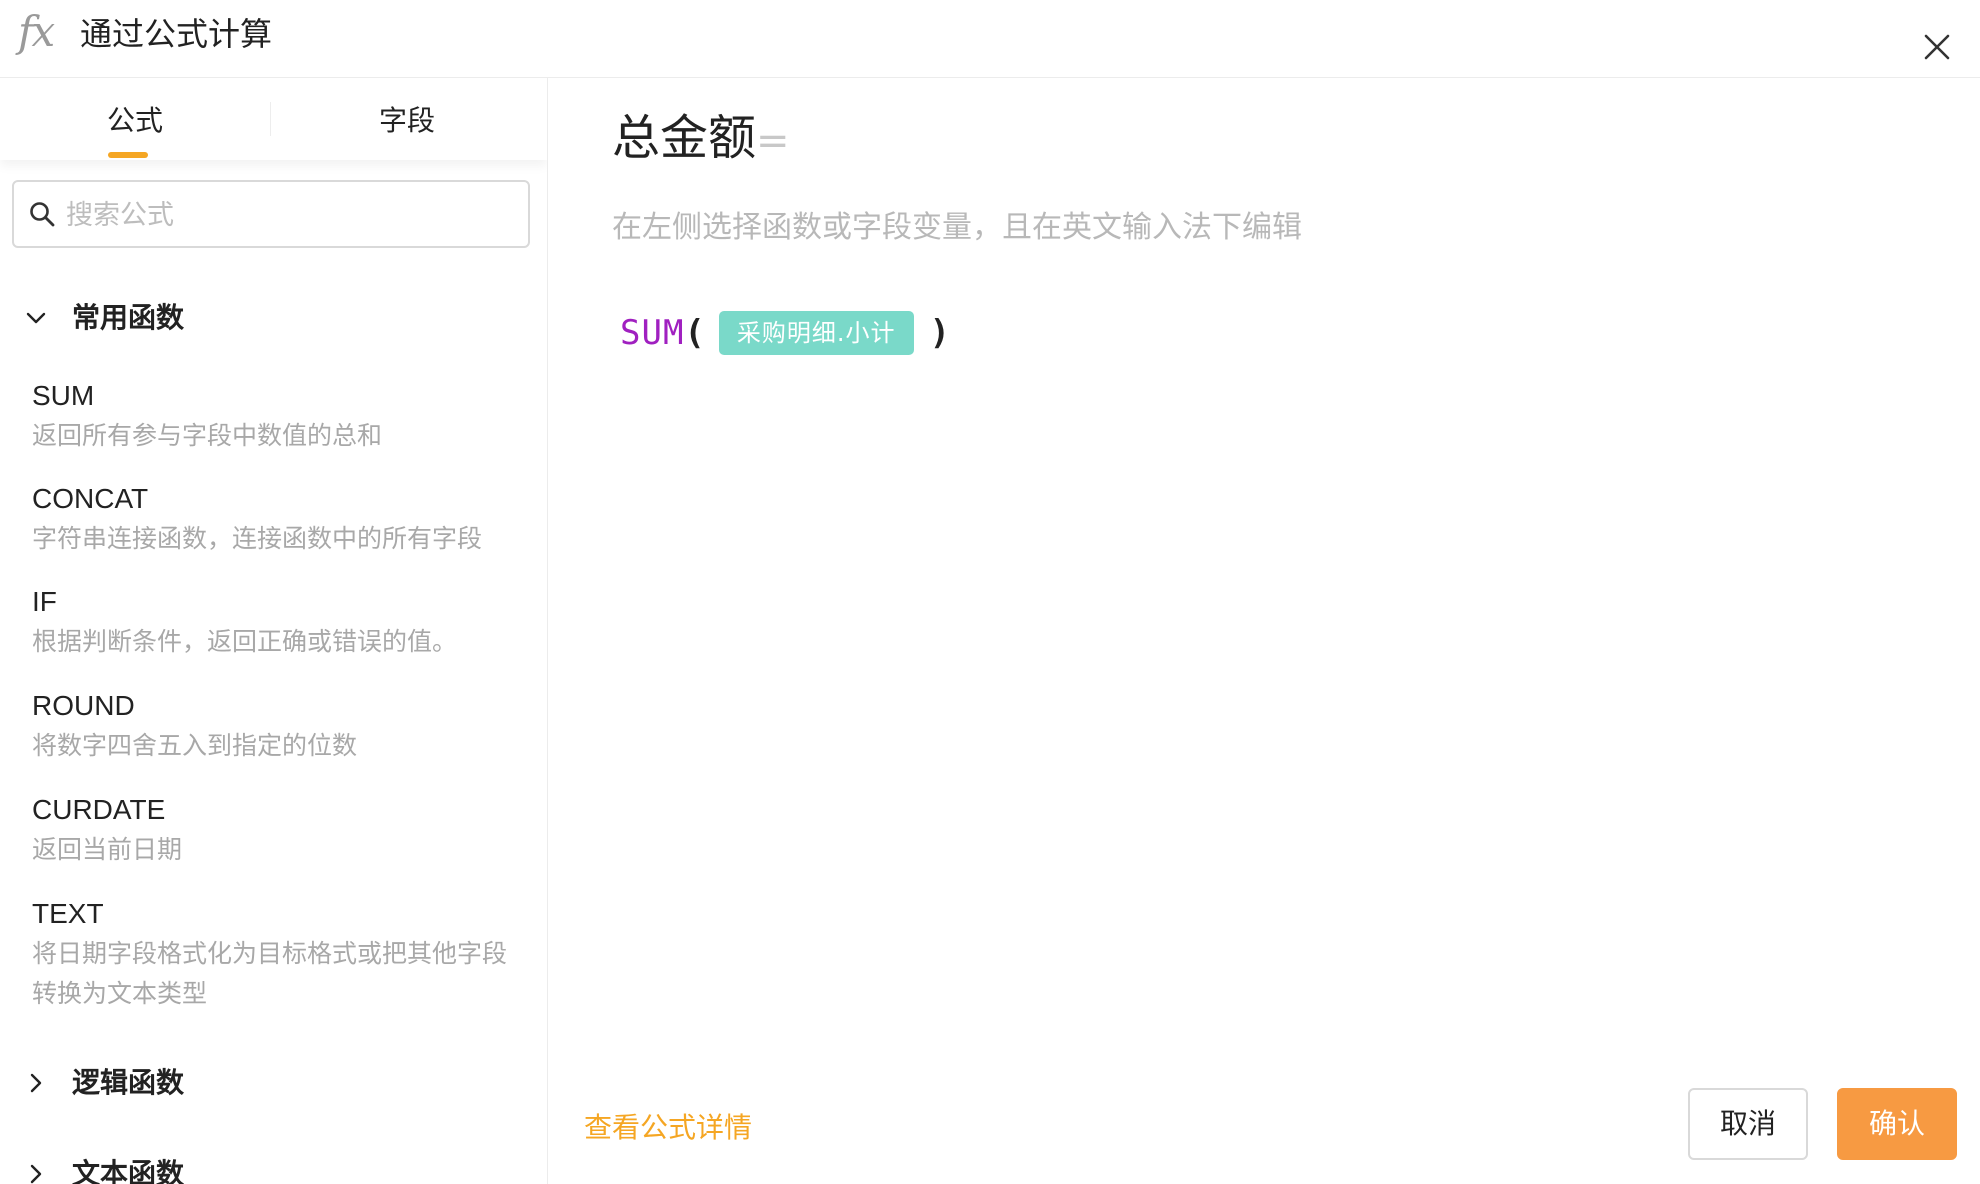 This screenshot has height=1184, width=1980. Describe the element at coordinates (99, 809) in the screenshot. I see `function-name: CURDATE` at that location.